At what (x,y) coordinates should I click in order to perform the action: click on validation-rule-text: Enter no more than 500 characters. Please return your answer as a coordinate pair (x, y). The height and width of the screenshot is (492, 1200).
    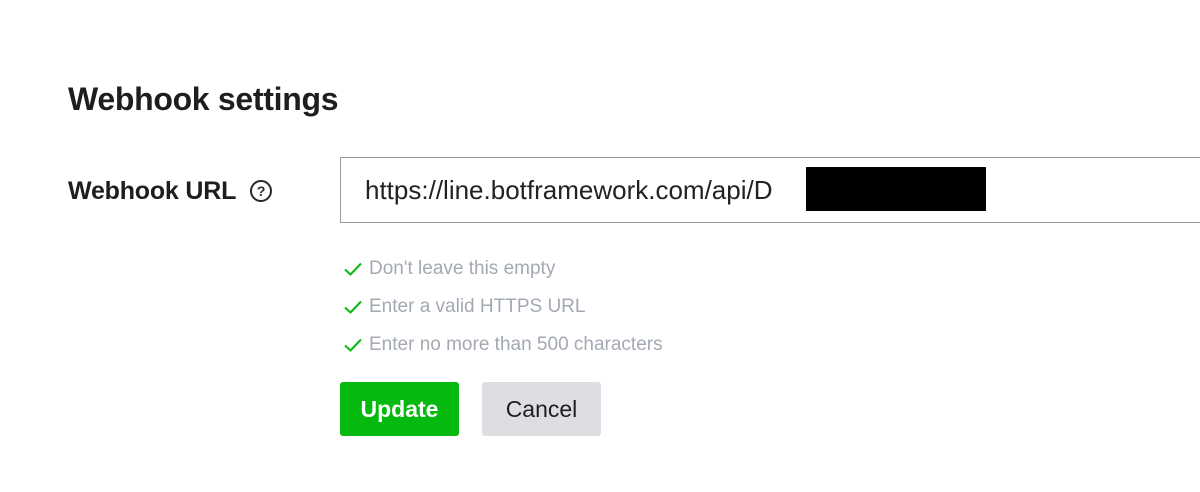
    Looking at the image, I should click on (516, 344).